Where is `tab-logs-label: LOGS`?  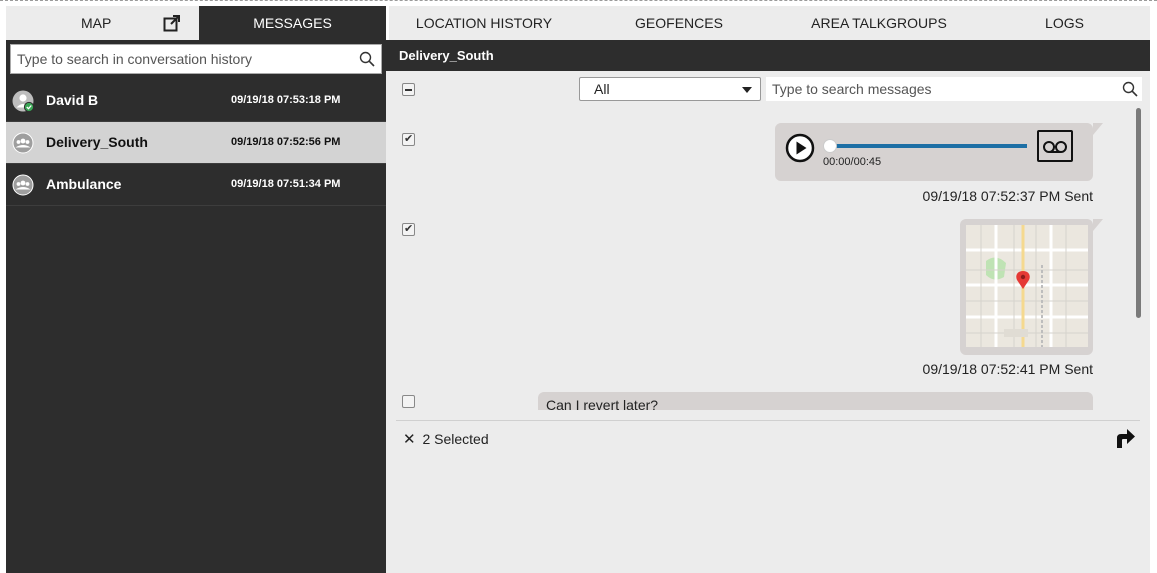
tab-logs-label: LOGS is located at coordinates (1064, 23).